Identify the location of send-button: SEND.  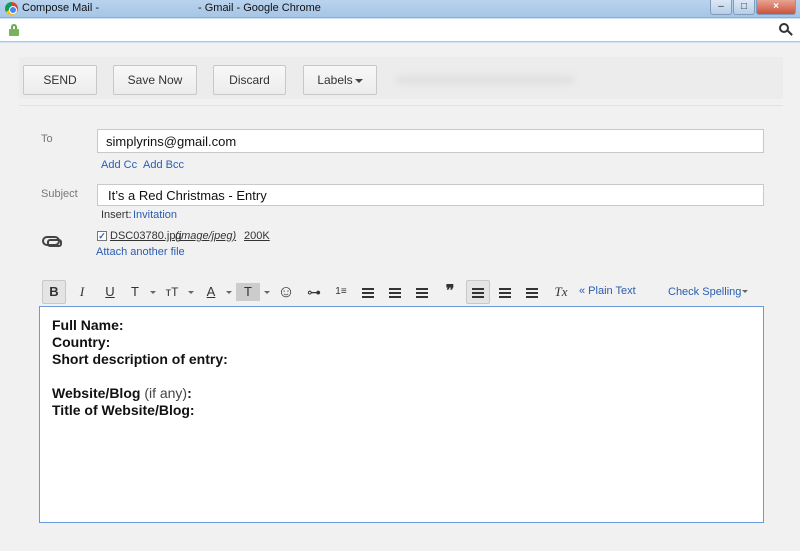
(60, 80).